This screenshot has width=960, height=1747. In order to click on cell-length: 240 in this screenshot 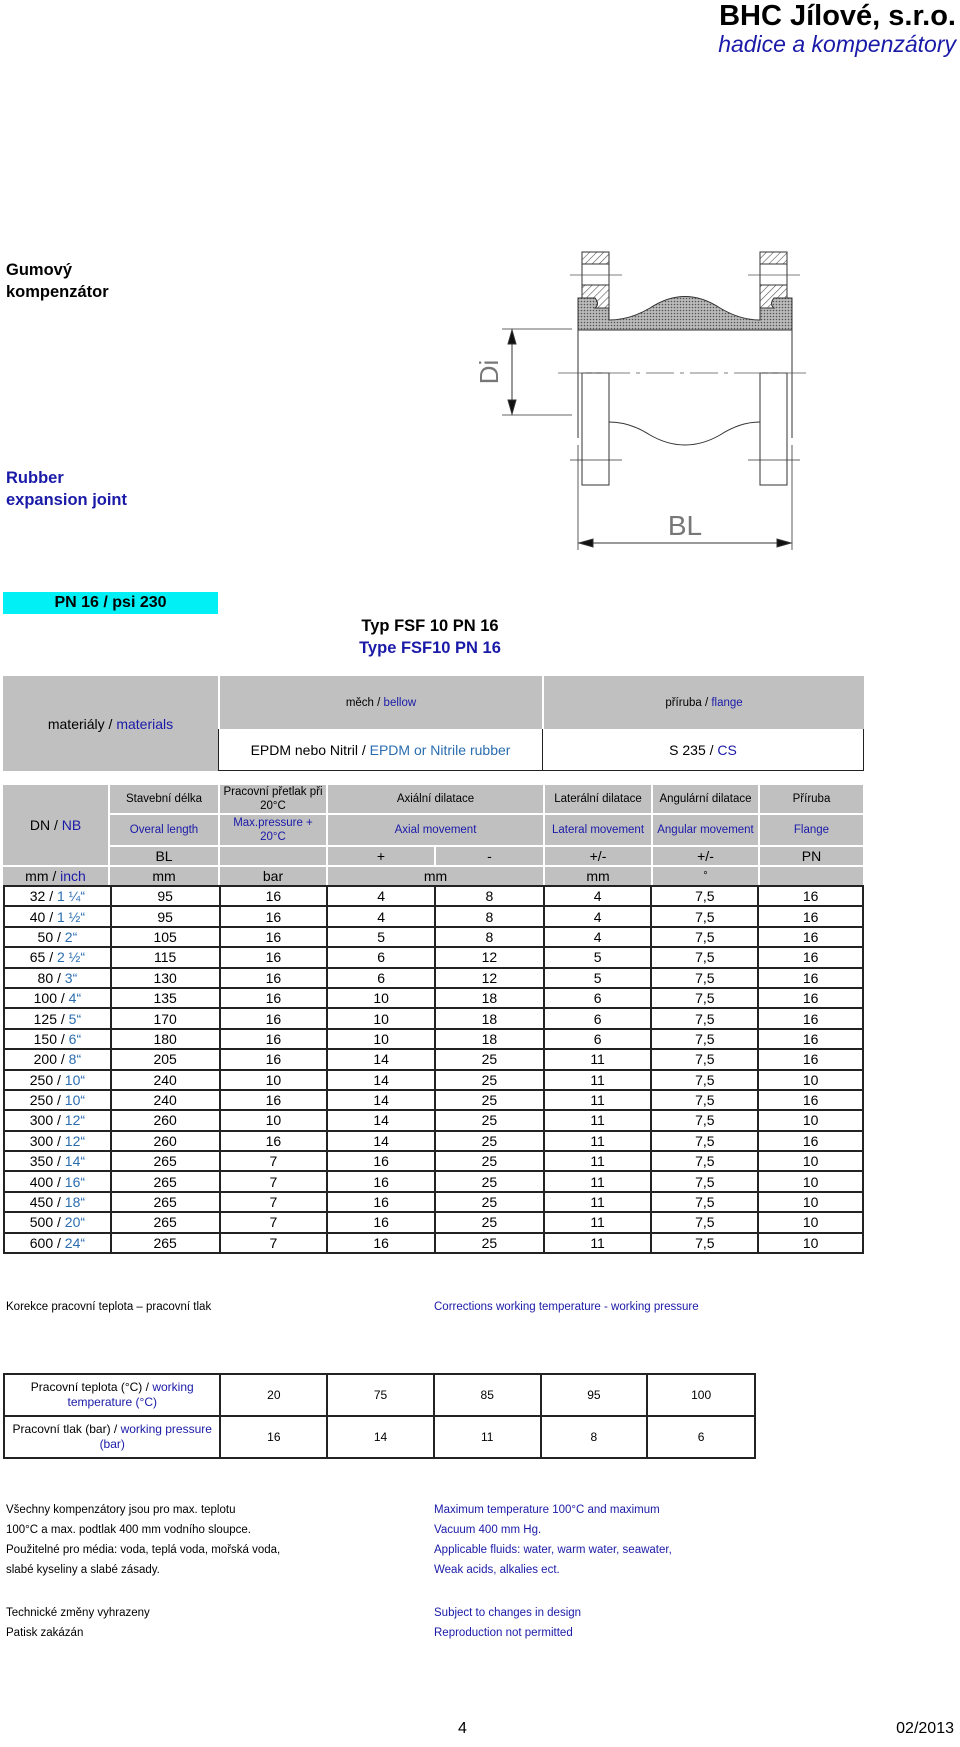, I will do `click(165, 1079)`.